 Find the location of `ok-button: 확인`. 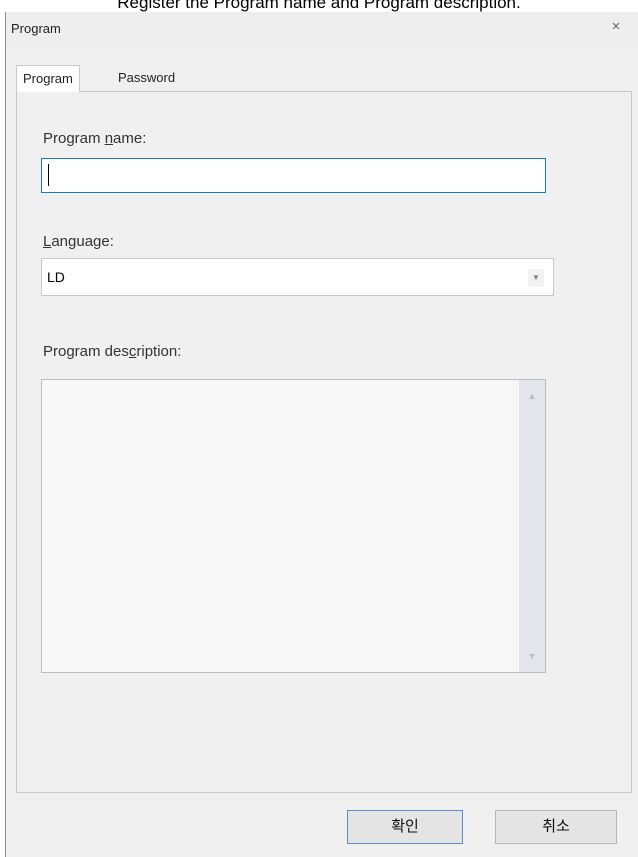

ok-button: 확인 is located at coordinates (405, 827).